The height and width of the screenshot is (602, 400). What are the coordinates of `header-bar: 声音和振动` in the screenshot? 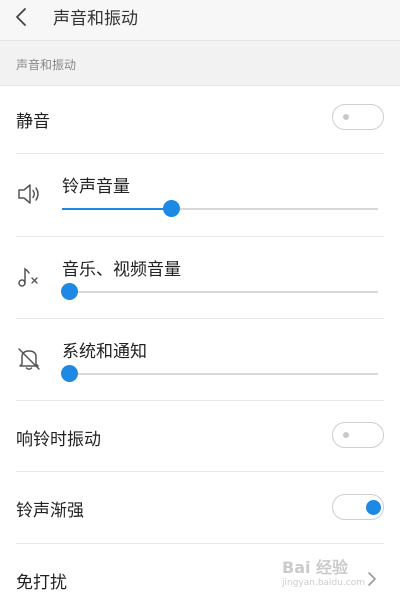 It's located at (200, 20).